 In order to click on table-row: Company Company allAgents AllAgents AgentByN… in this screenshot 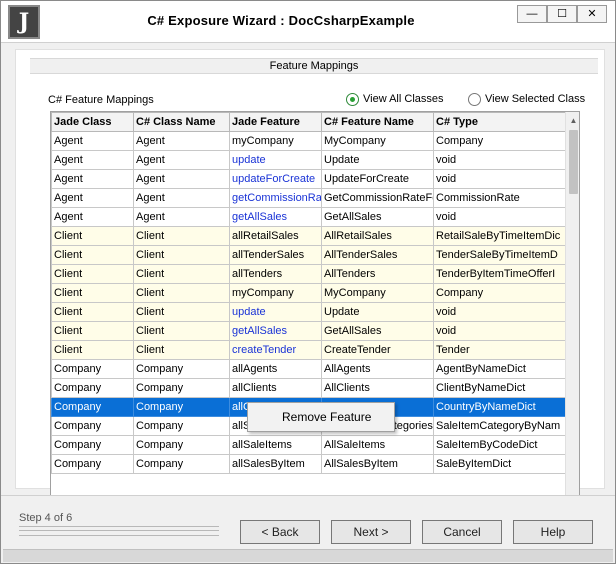, I will do `click(309, 369)`.